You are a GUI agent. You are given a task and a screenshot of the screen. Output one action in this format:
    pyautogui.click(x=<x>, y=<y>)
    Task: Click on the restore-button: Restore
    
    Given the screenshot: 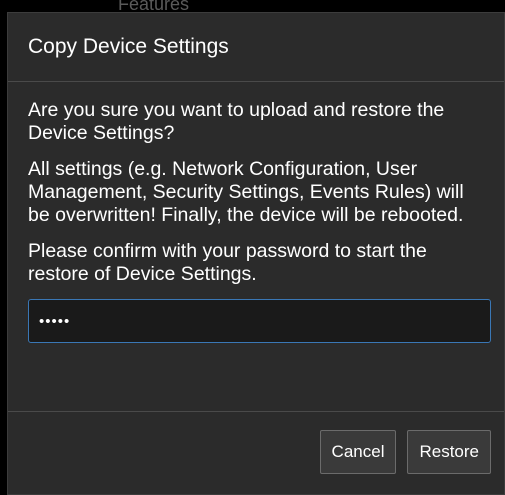 What is the action you would take?
    pyautogui.click(x=449, y=452)
    